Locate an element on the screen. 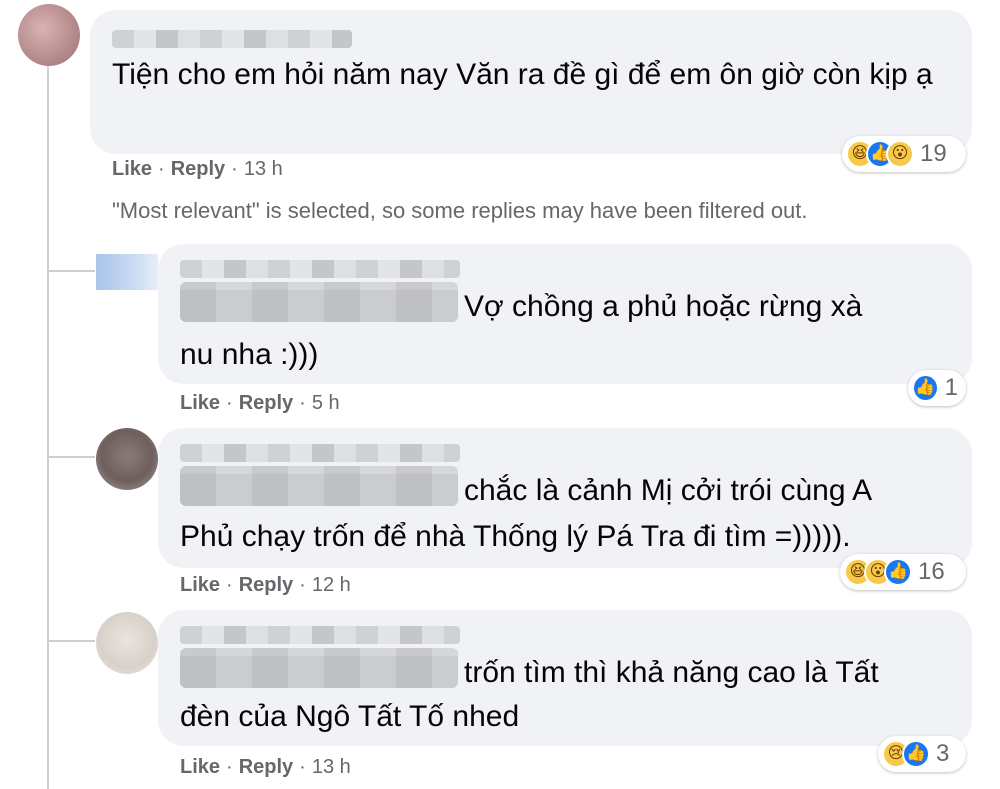 The height and width of the screenshot is (789, 1000). reaction-count: 1 is located at coordinates (951, 387).